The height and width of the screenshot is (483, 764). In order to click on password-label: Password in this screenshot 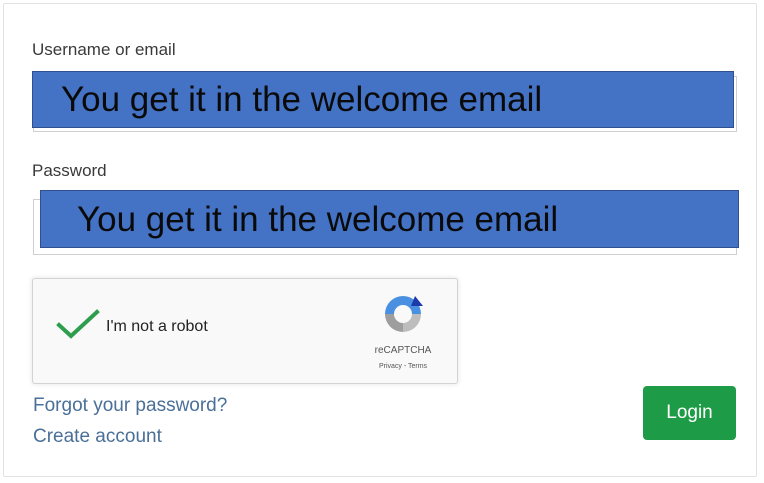, I will do `click(69, 170)`.